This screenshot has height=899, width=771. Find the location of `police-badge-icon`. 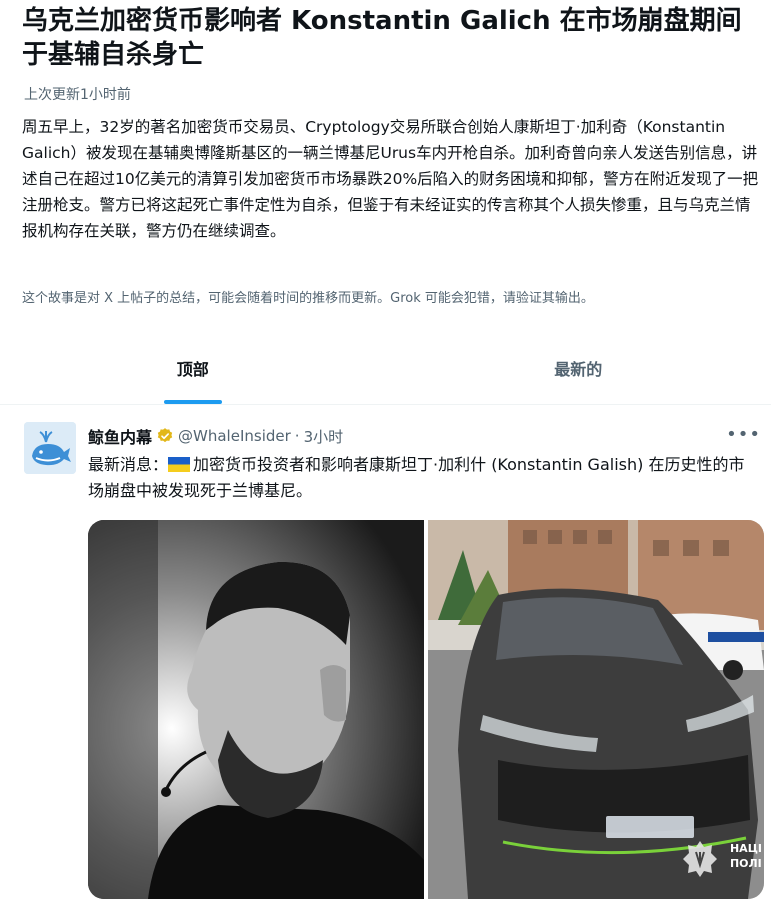

police-badge-icon is located at coordinates (700, 859).